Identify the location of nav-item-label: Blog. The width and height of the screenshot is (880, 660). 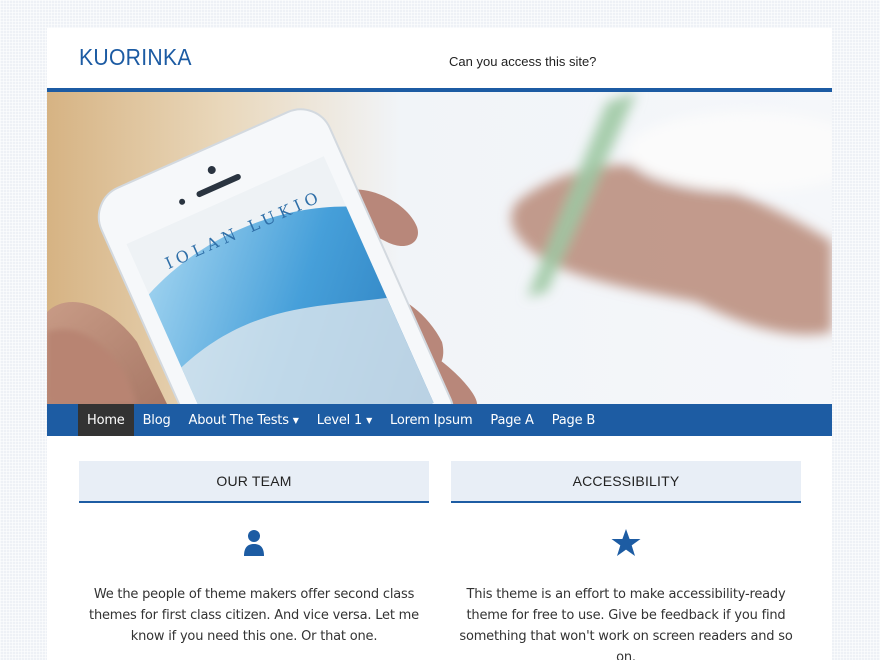
(156, 420).